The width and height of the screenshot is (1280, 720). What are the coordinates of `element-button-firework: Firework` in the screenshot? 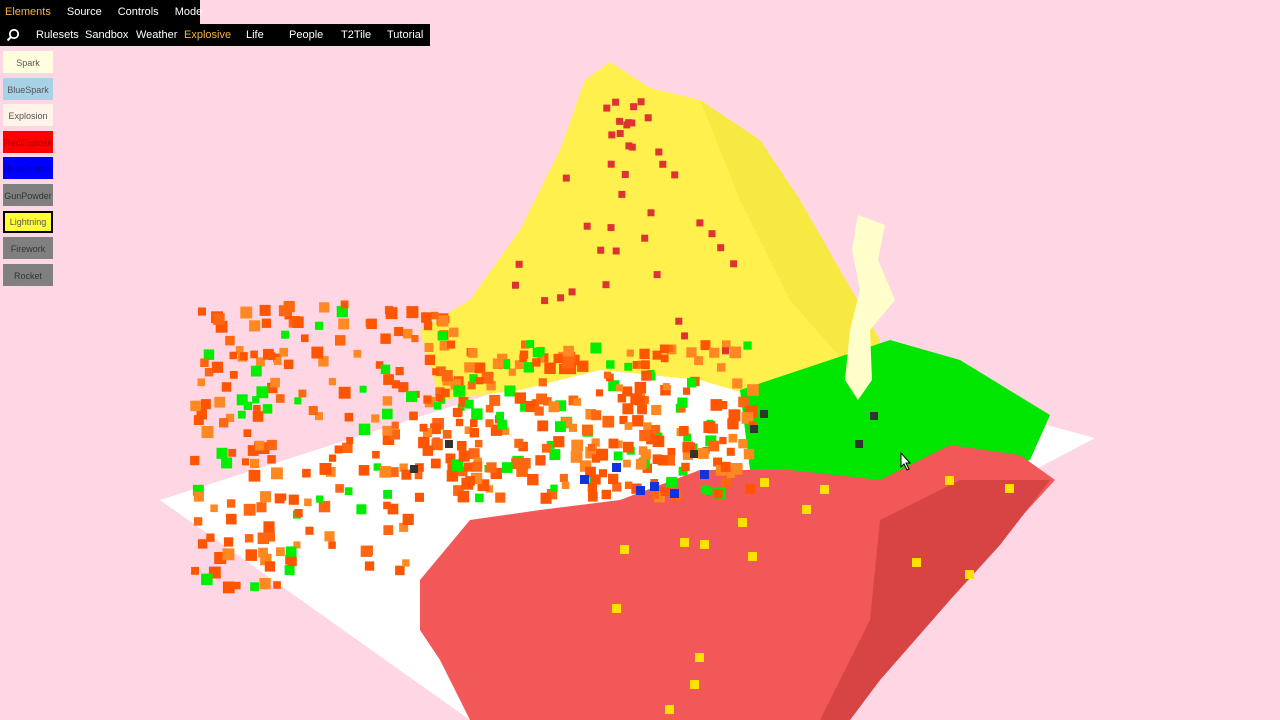 It's located at (28, 248).